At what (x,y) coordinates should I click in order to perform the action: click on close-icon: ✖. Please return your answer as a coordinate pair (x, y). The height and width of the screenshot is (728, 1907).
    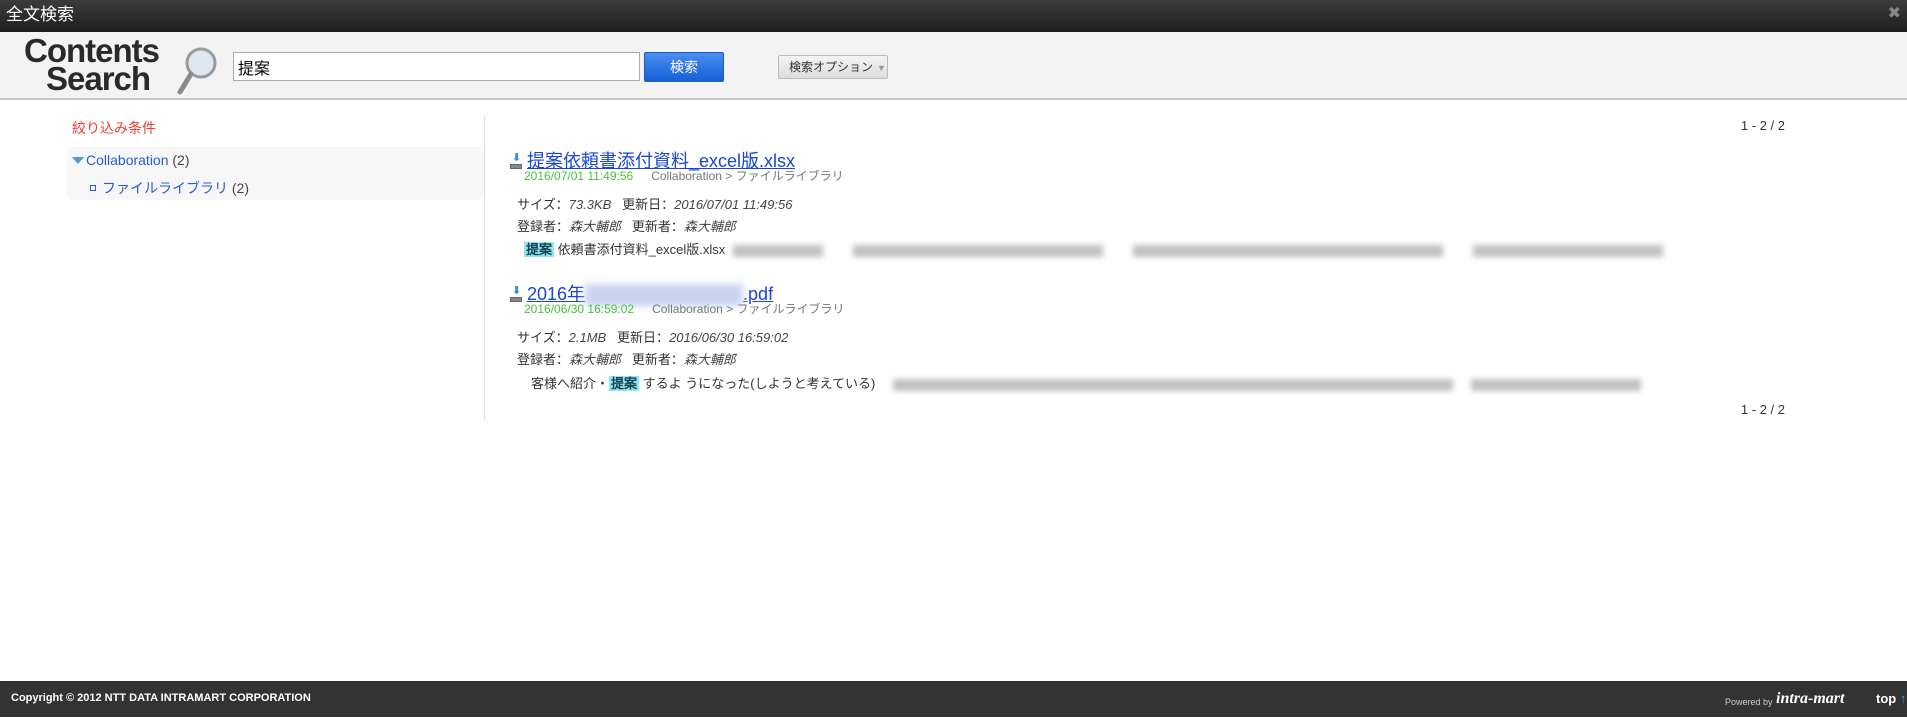
    Looking at the image, I should click on (1894, 14).